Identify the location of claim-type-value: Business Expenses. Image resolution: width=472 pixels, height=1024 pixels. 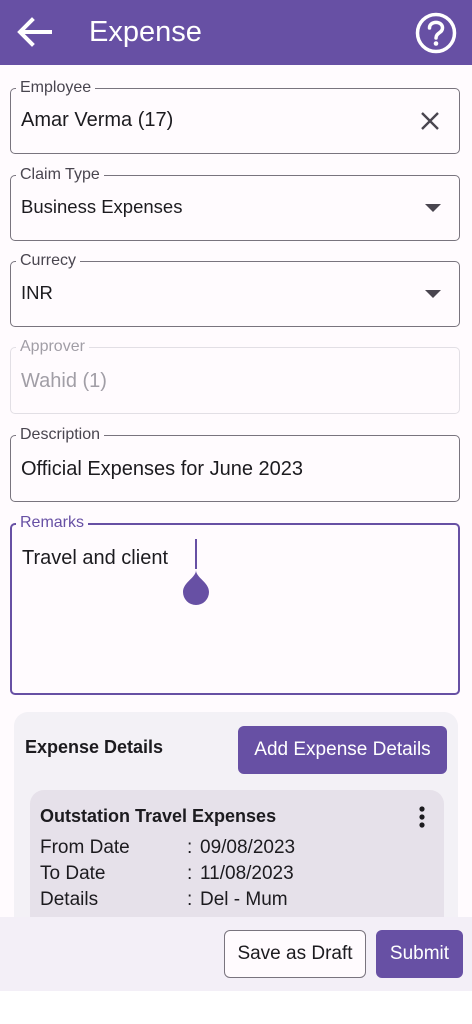
(102, 206).